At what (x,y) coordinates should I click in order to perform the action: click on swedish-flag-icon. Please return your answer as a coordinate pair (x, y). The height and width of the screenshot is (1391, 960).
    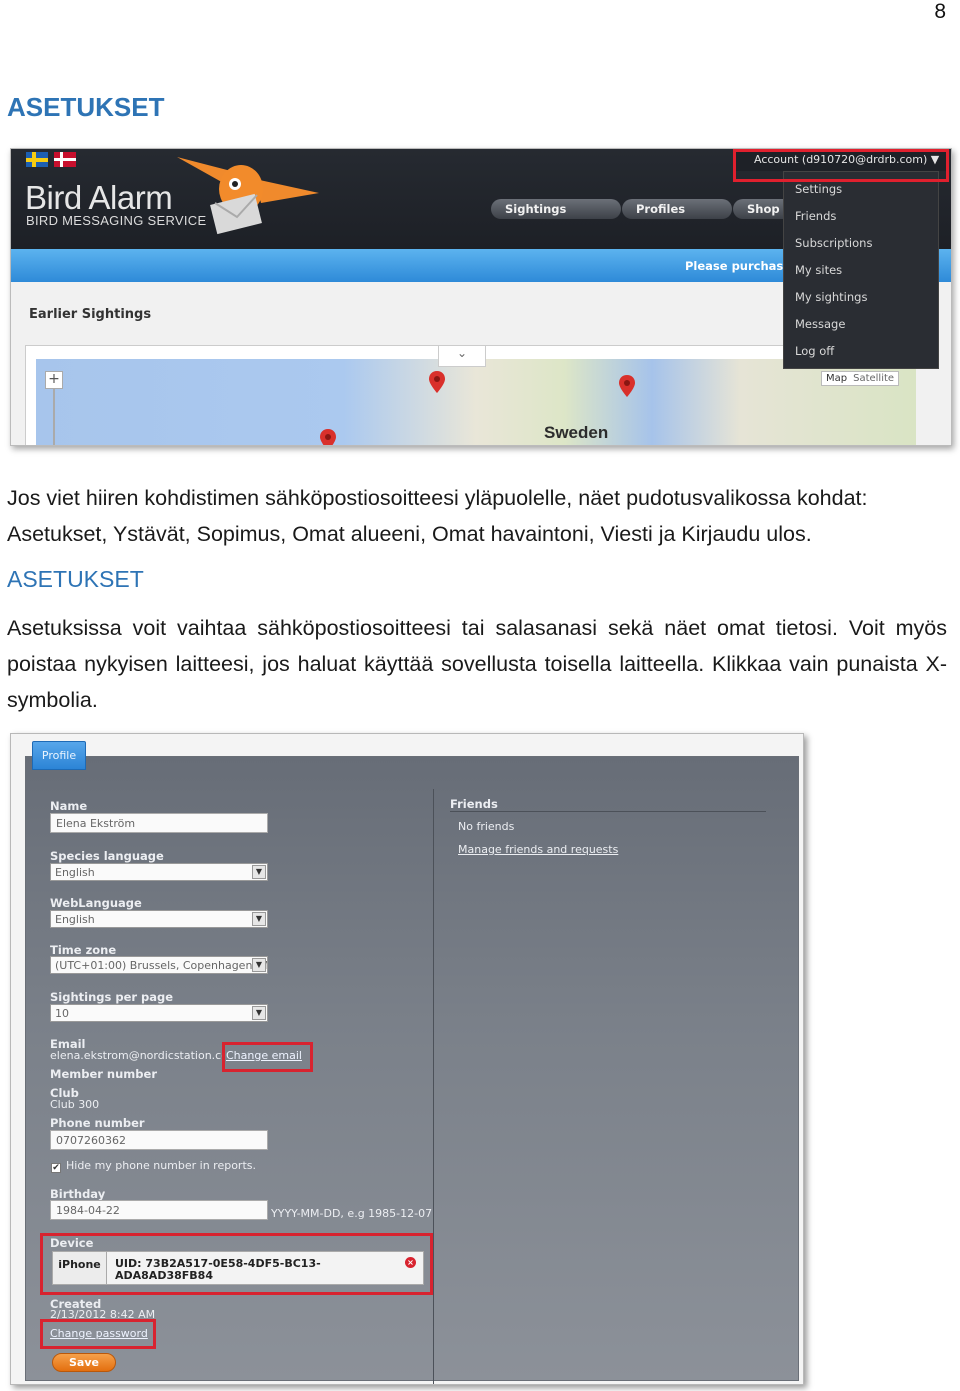
    Looking at the image, I should click on (37, 159).